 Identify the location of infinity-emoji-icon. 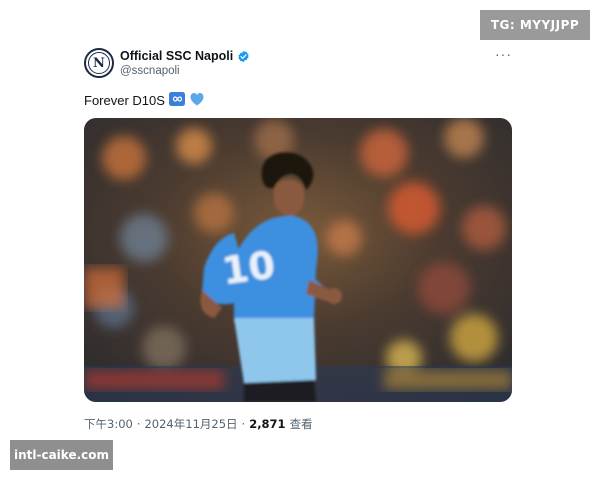
(176, 100).